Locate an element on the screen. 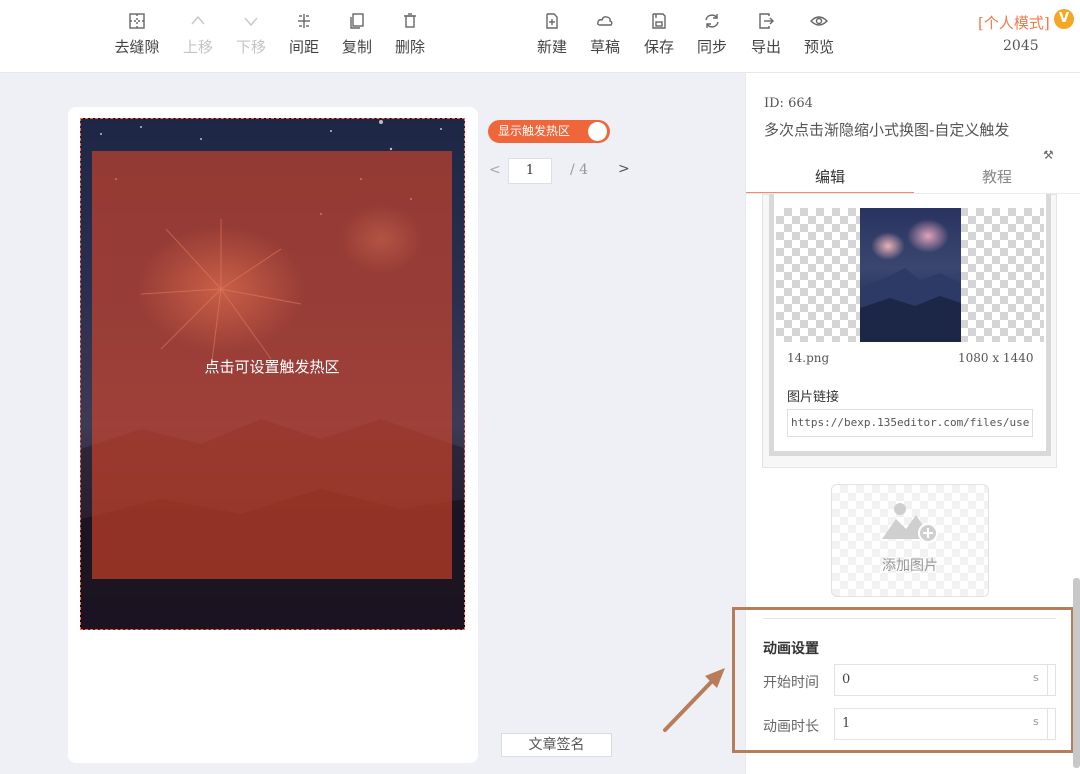 The image size is (1080, 774). add-image-label: 添加图片 is located at coordinates (910, 566).